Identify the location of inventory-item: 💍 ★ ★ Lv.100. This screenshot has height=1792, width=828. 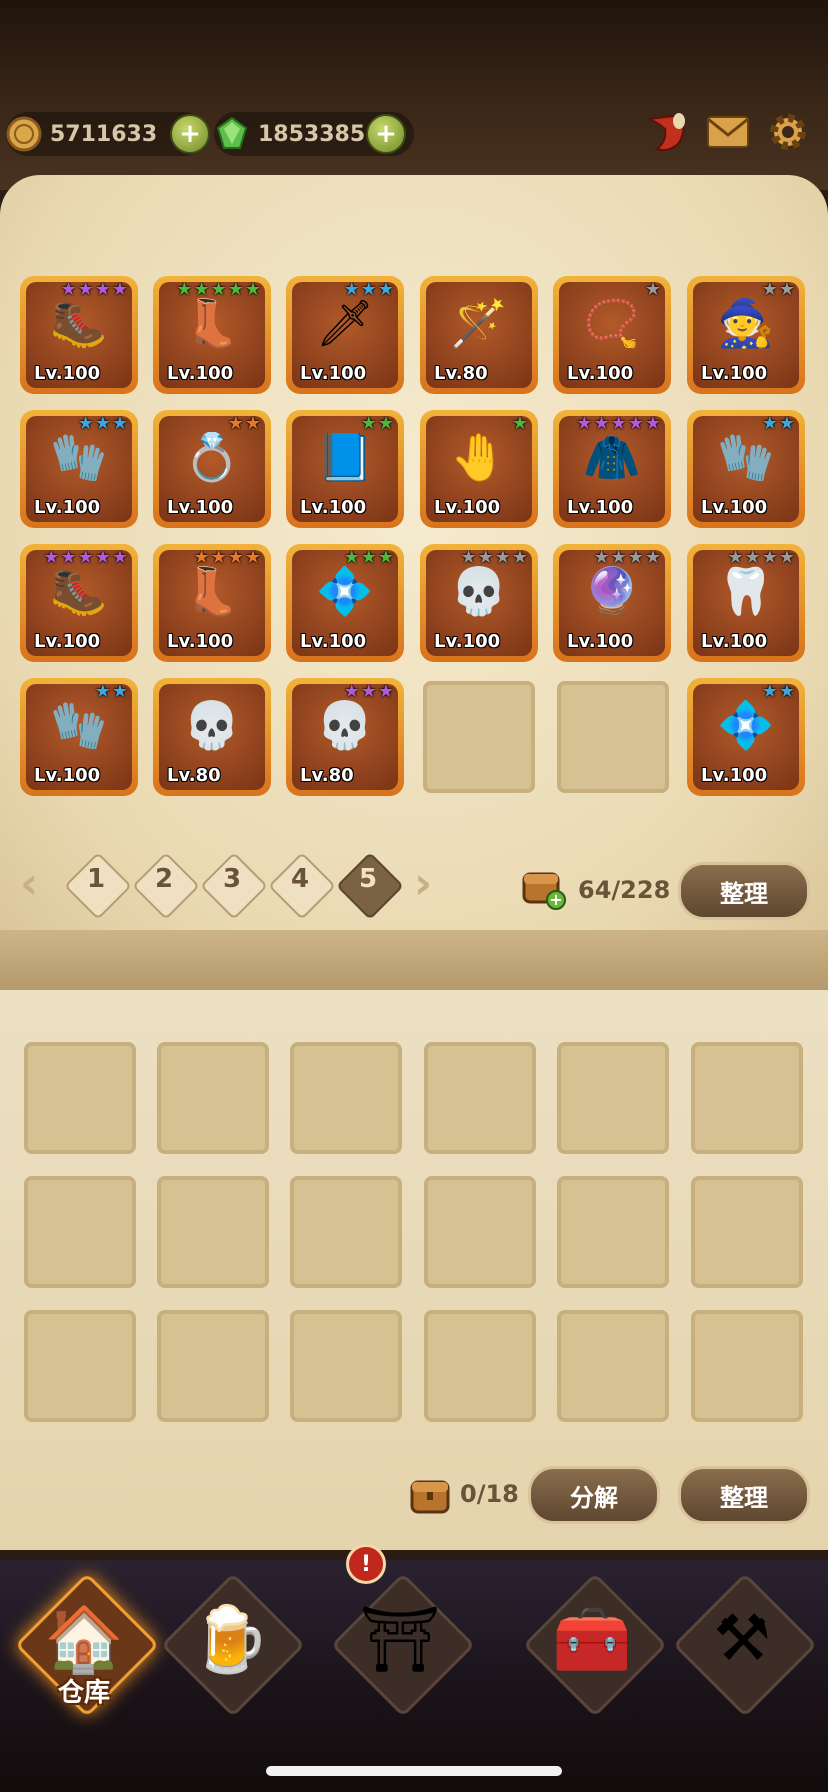
(212, 469).